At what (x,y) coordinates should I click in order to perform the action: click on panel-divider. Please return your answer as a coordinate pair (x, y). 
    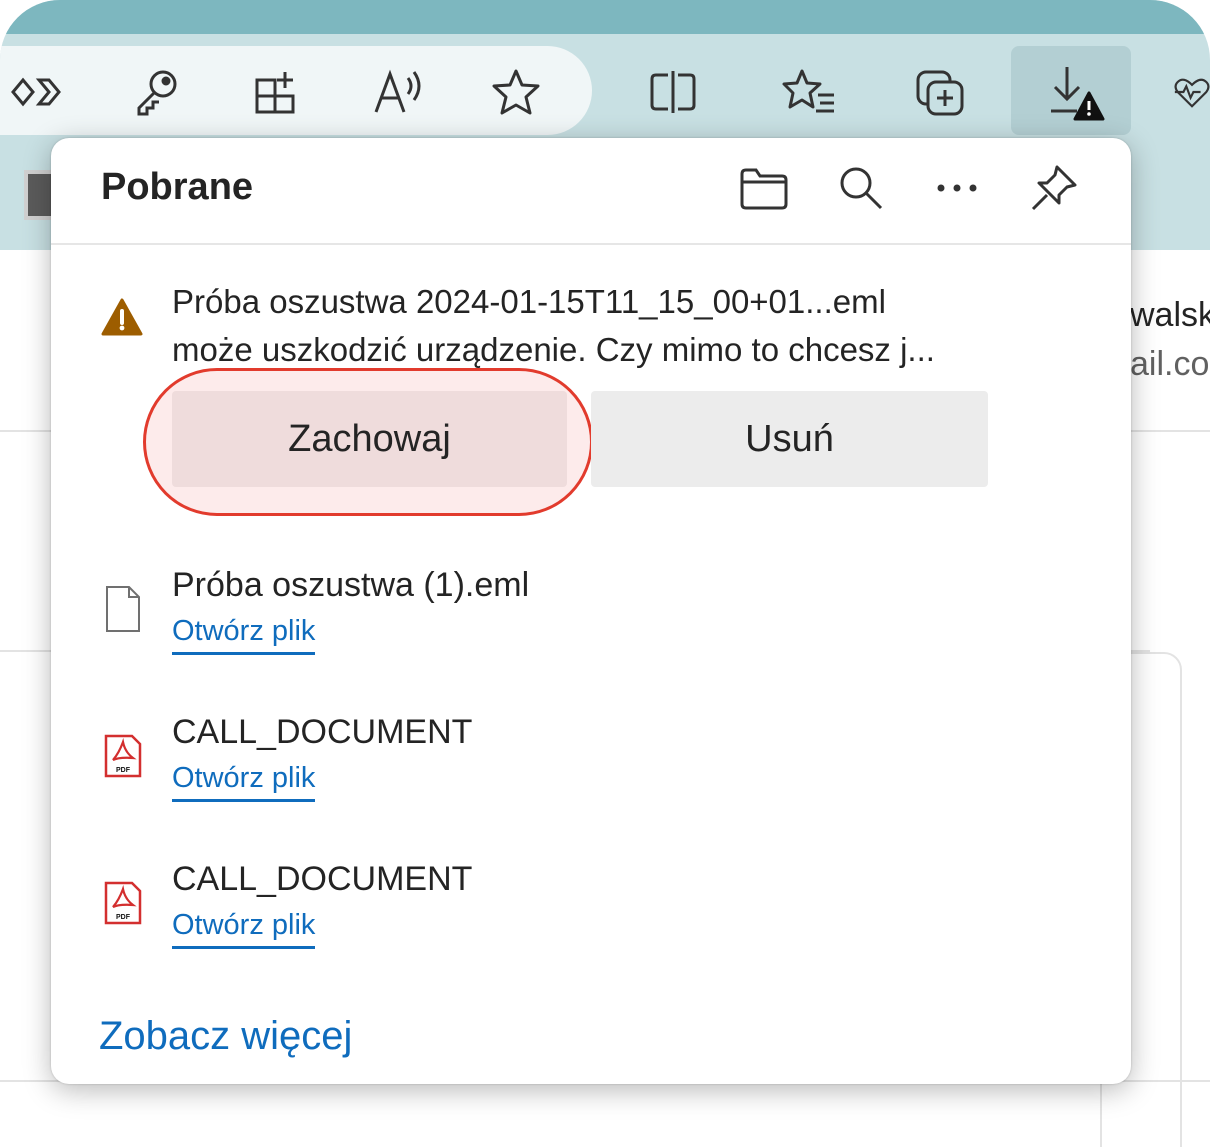
    Looking at the image, I should click on (591, 244).